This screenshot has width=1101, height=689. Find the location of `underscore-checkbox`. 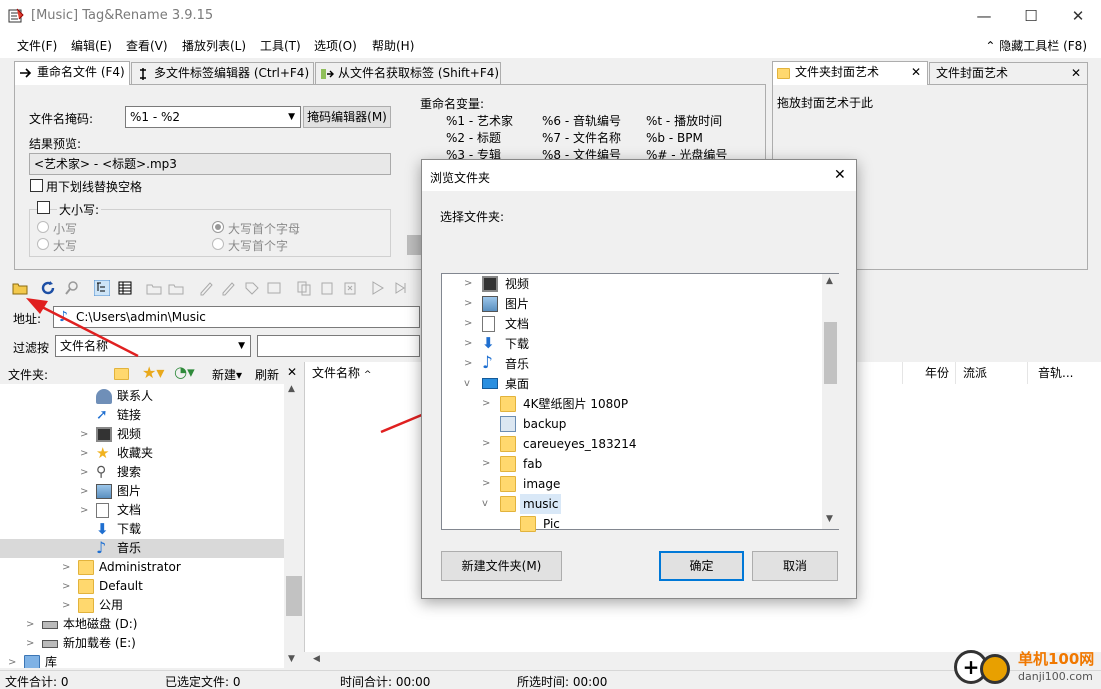

underscore-checkbox is located at coordinates (36, 185).